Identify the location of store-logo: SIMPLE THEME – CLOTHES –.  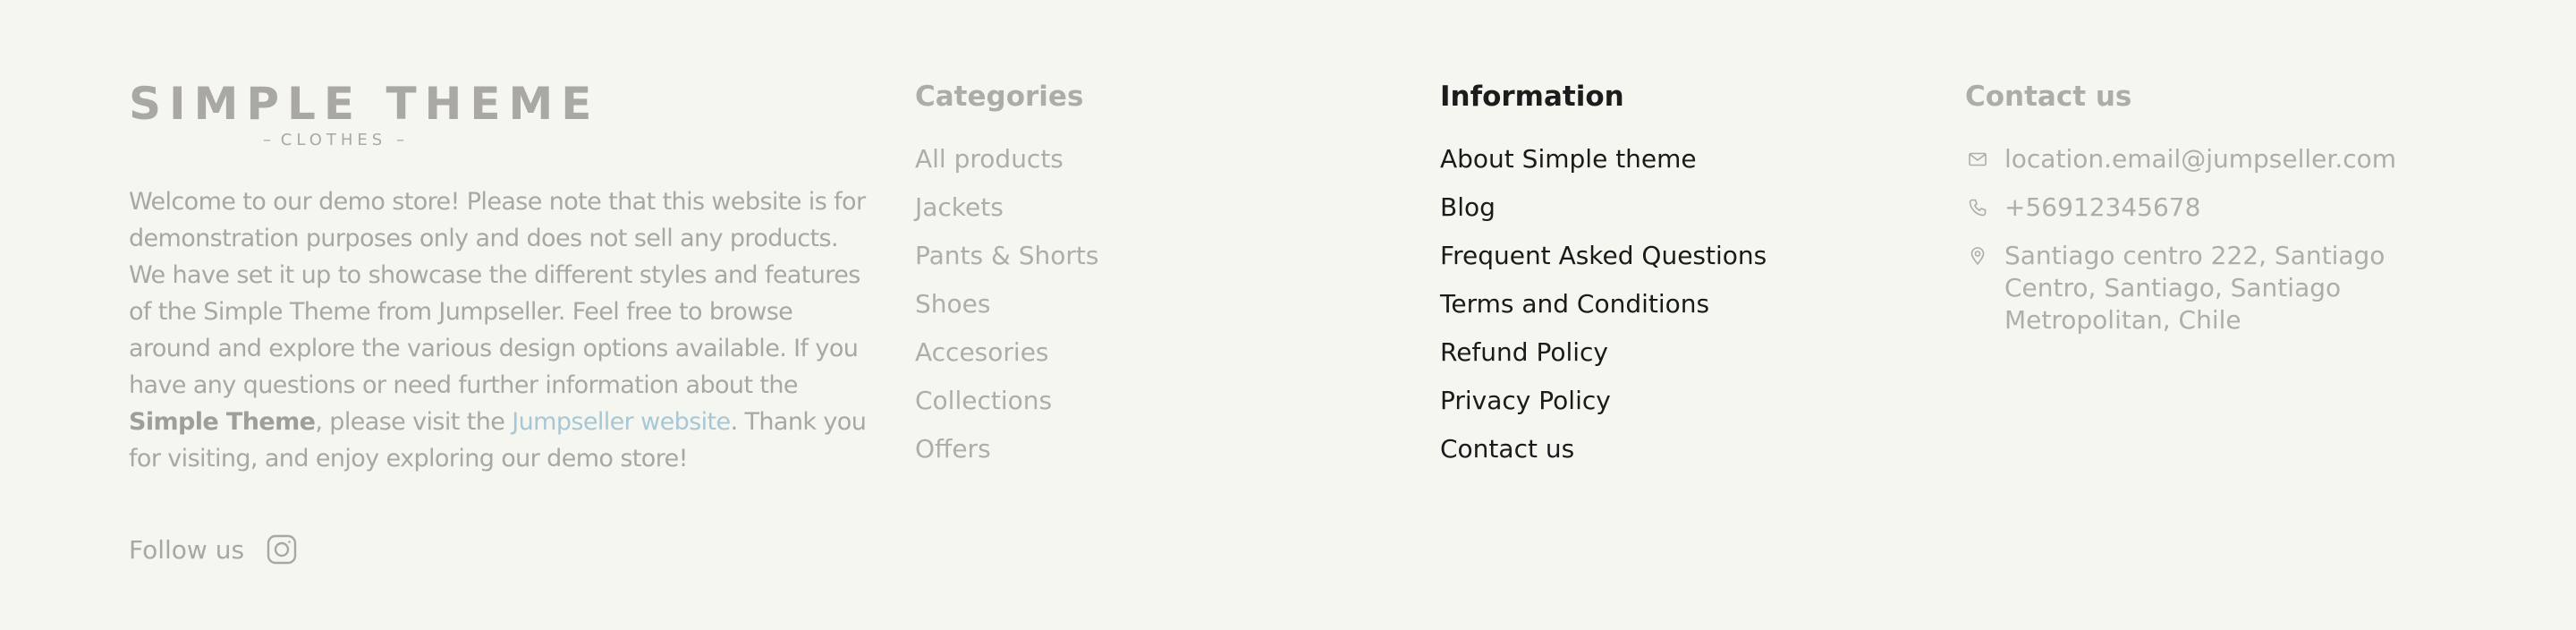
(364, 113).